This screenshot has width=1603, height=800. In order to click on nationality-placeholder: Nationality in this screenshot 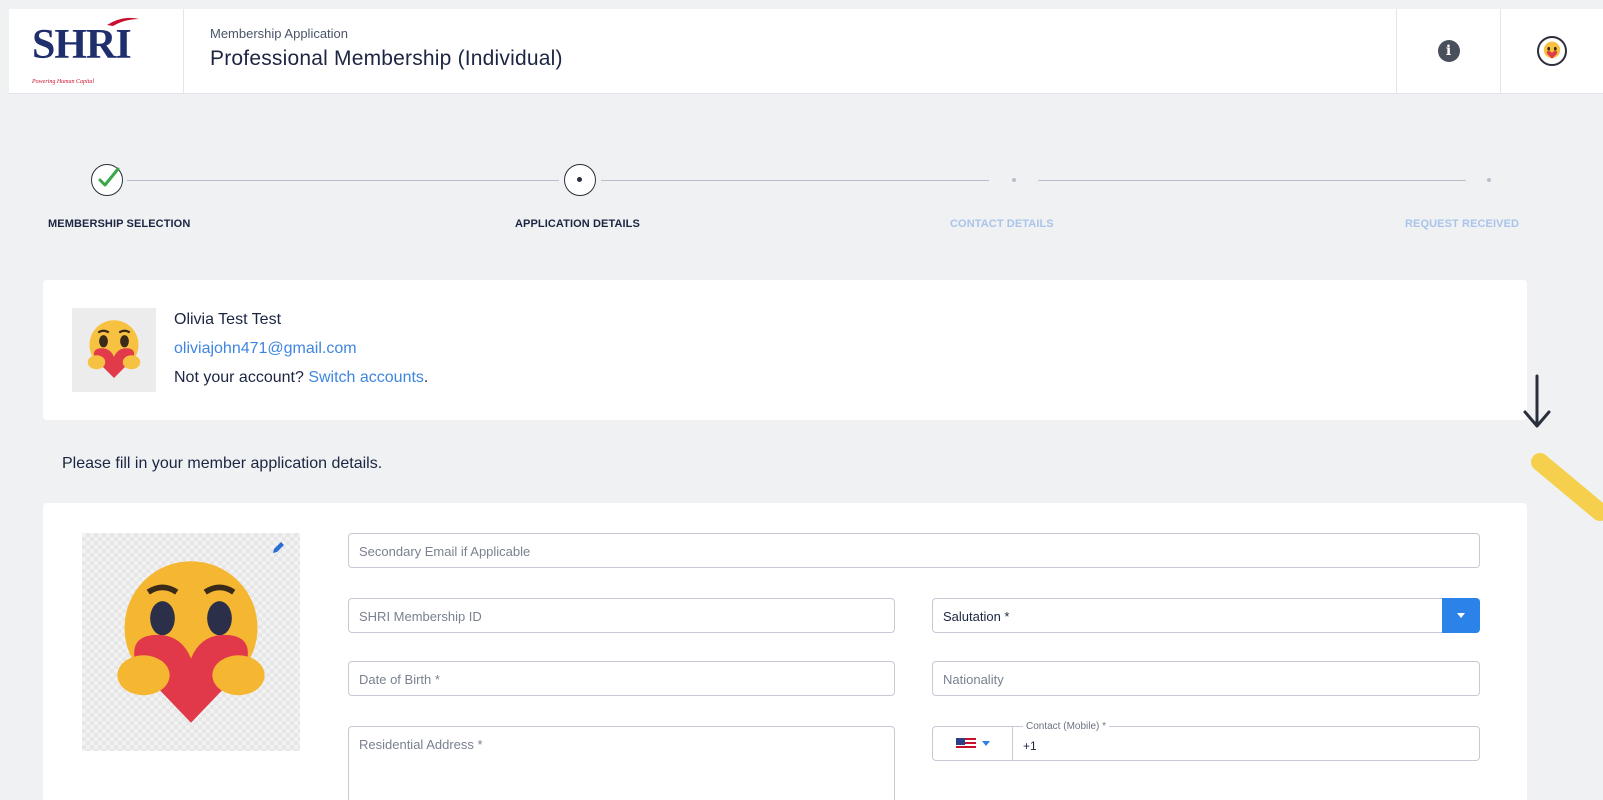, I will do `click(973, 679)`.